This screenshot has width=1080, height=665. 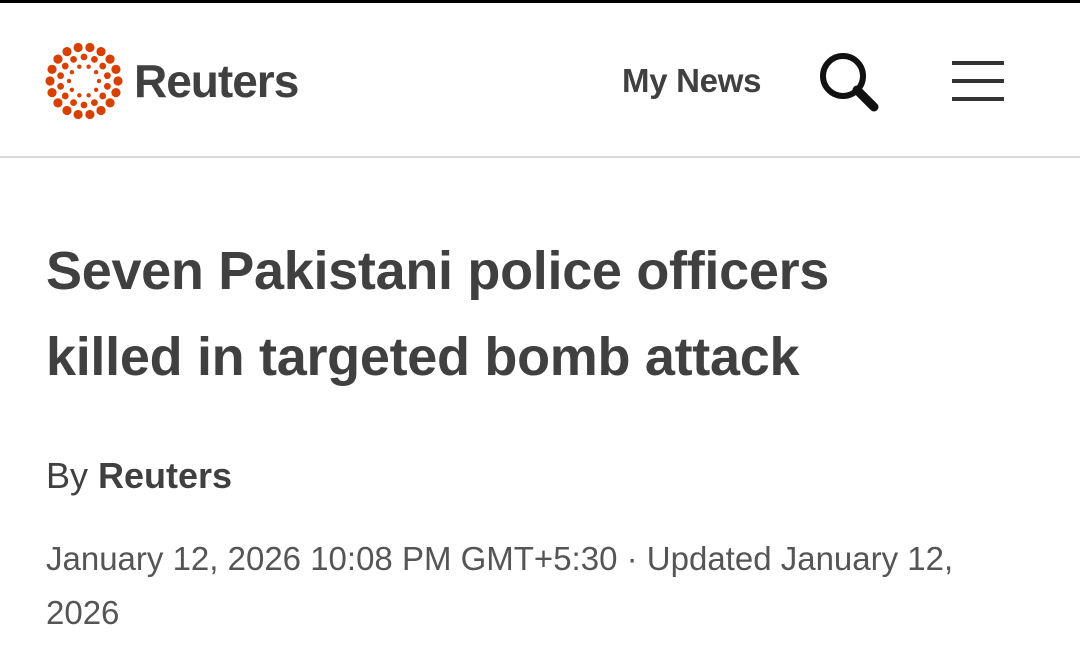 I want to click on byline-author-link: Reuters, so click(x=165, y=475).